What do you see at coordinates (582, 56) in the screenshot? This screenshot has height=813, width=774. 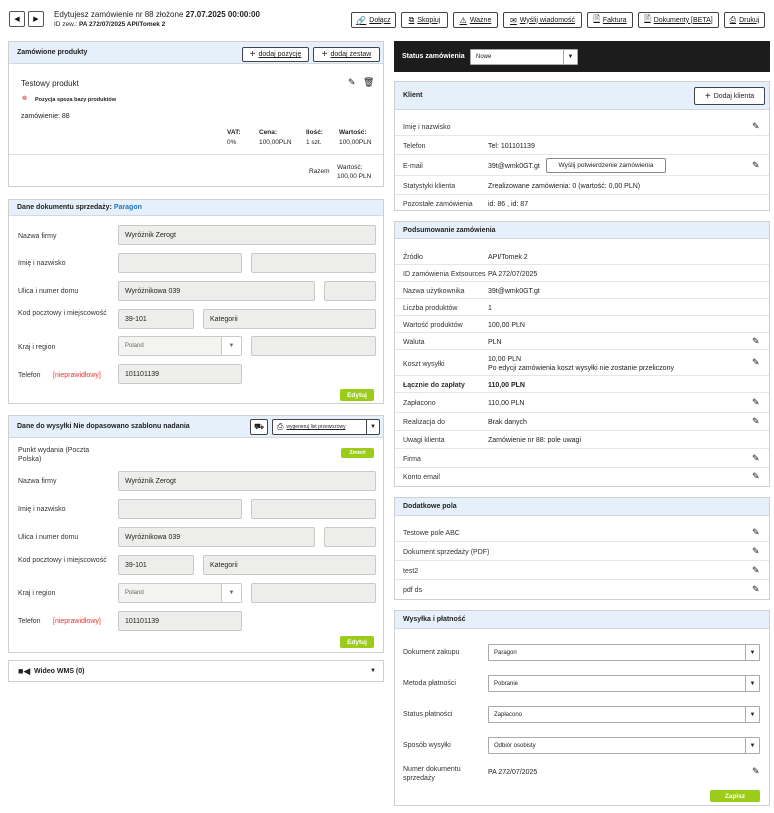 I see `order-status-bar: Status zamówienia Nowe ▼` at bounding box center [582, 56].